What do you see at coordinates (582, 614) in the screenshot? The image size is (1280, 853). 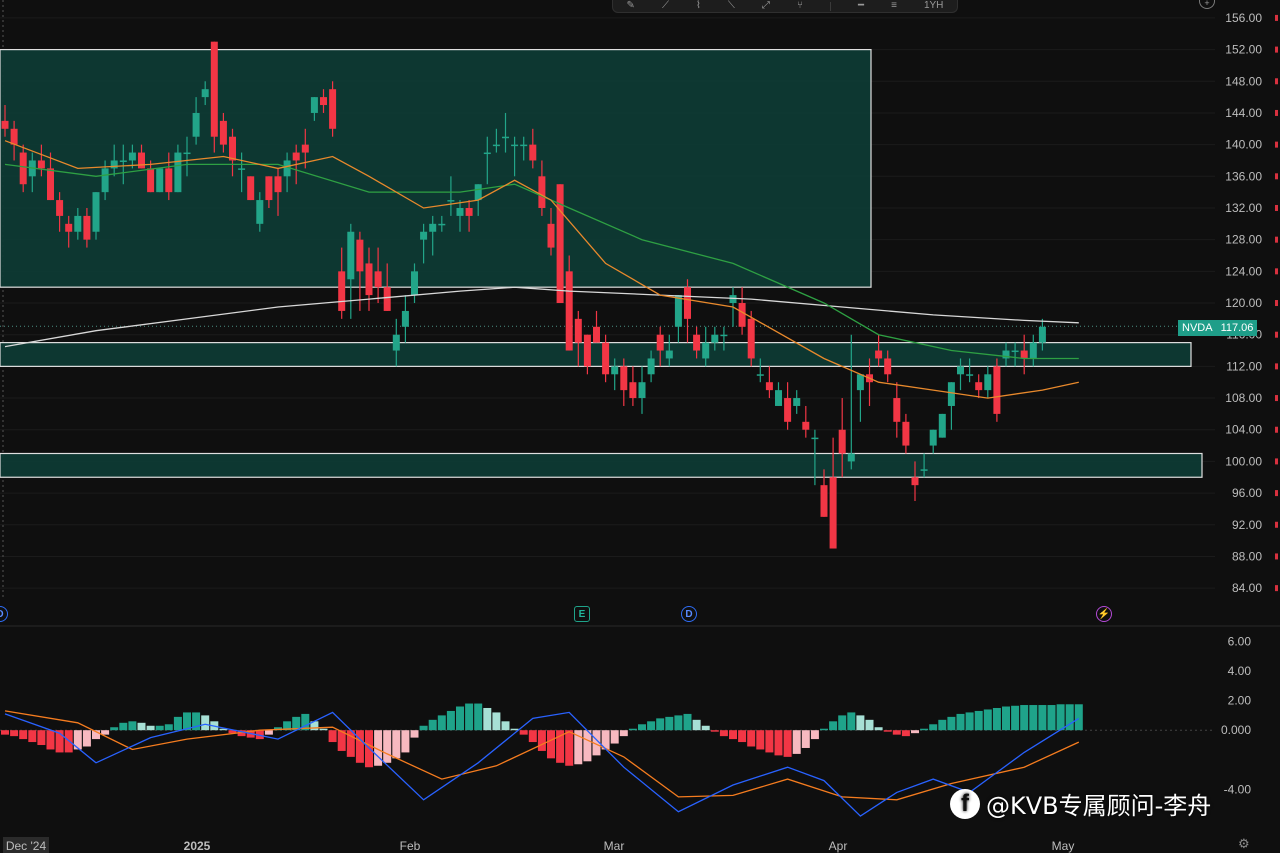 I see `earnings-badge: E` at bounding box center [582, 614].